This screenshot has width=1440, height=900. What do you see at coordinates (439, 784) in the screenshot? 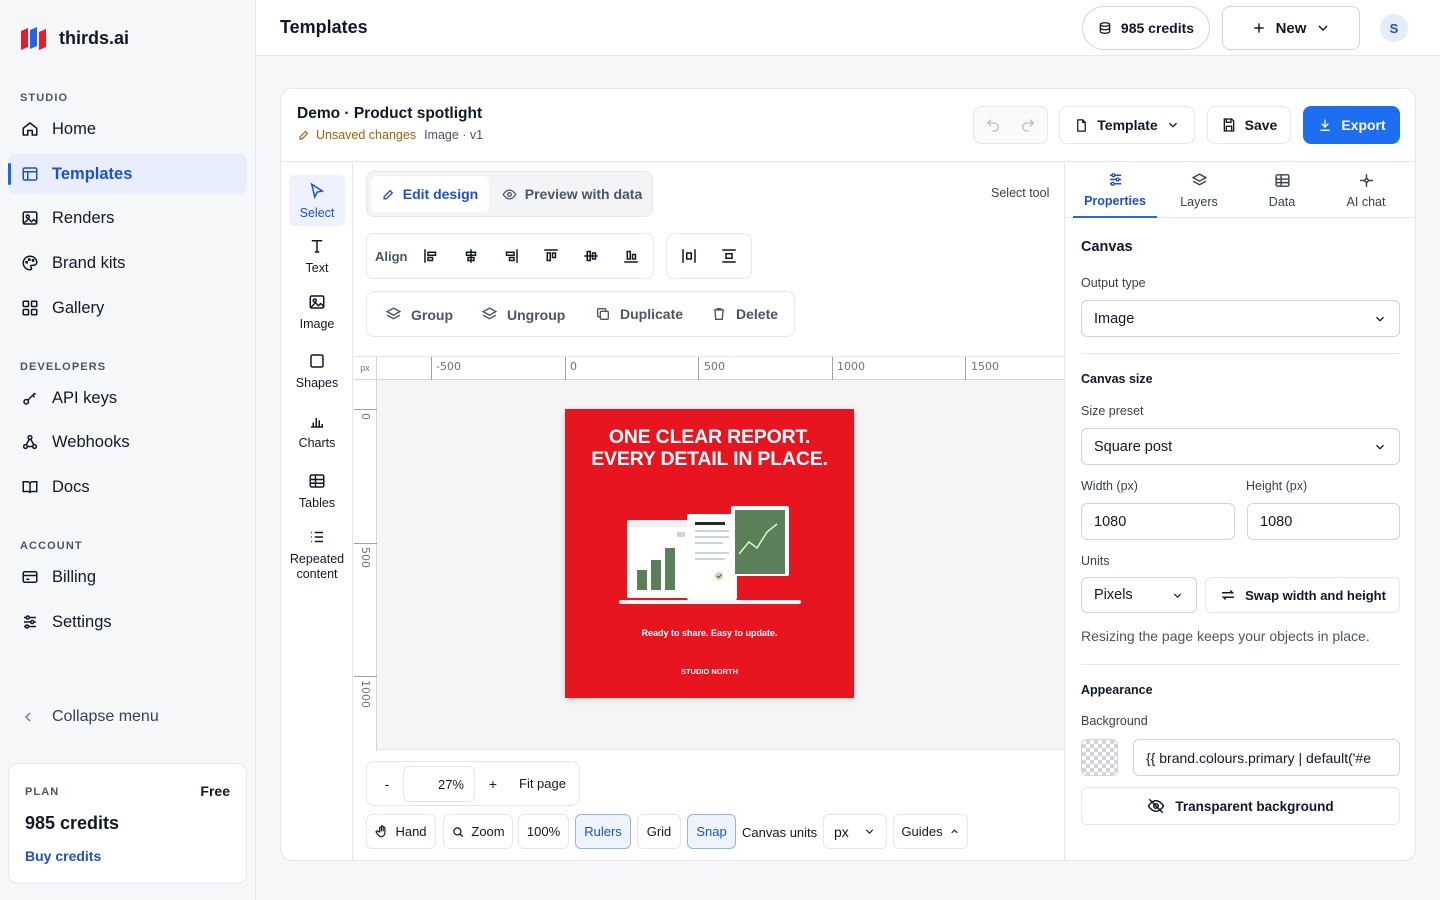
I see `zoom-input: 27%` at bounding box center [439, 784].